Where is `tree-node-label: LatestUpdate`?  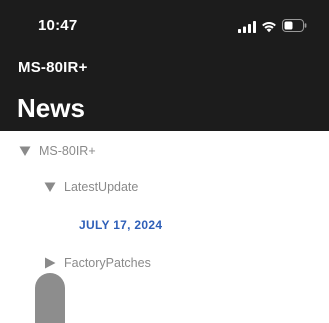 tree-node-label: LatestUpdate is located at coordinates (101, 187).